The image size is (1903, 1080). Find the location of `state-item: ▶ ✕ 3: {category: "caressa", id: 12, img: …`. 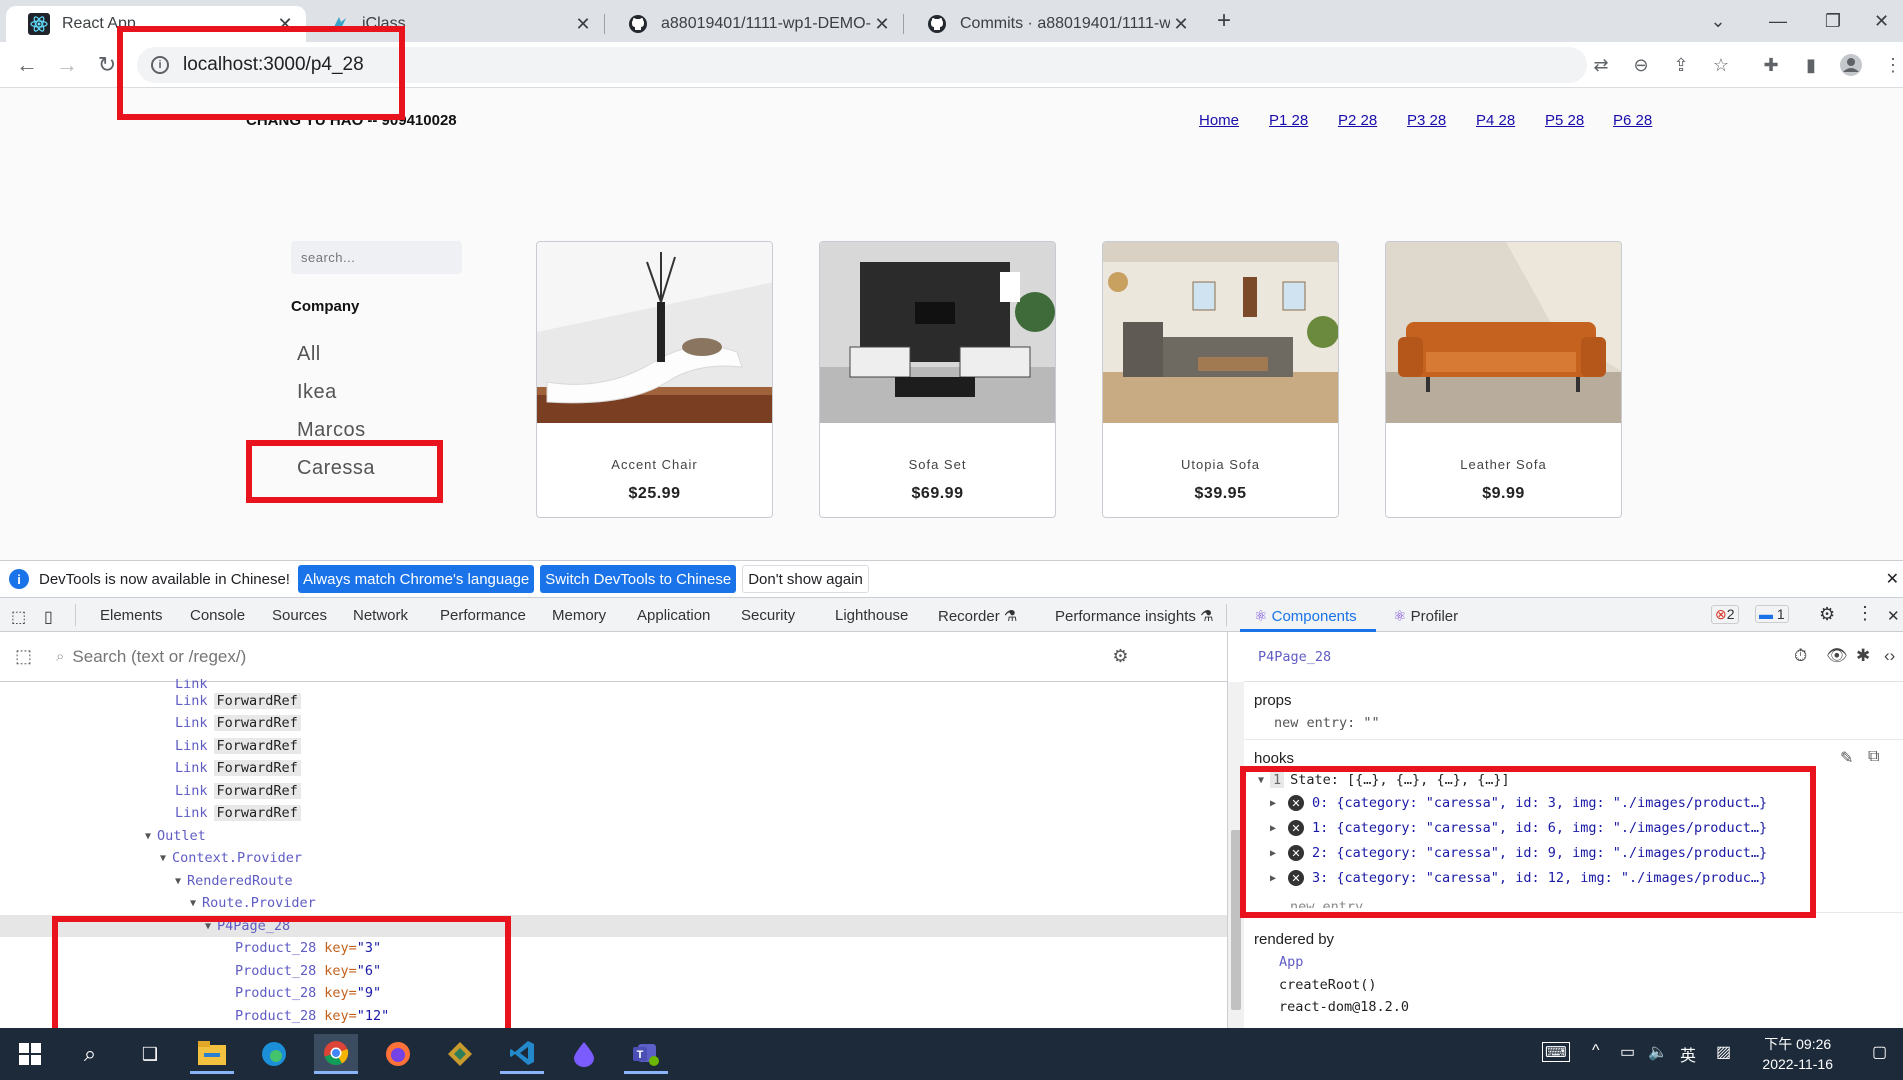

state-item: ▶ ✕ 3: {category: "caressa", id: 12, img: … is located at coordinates (1518, 878).